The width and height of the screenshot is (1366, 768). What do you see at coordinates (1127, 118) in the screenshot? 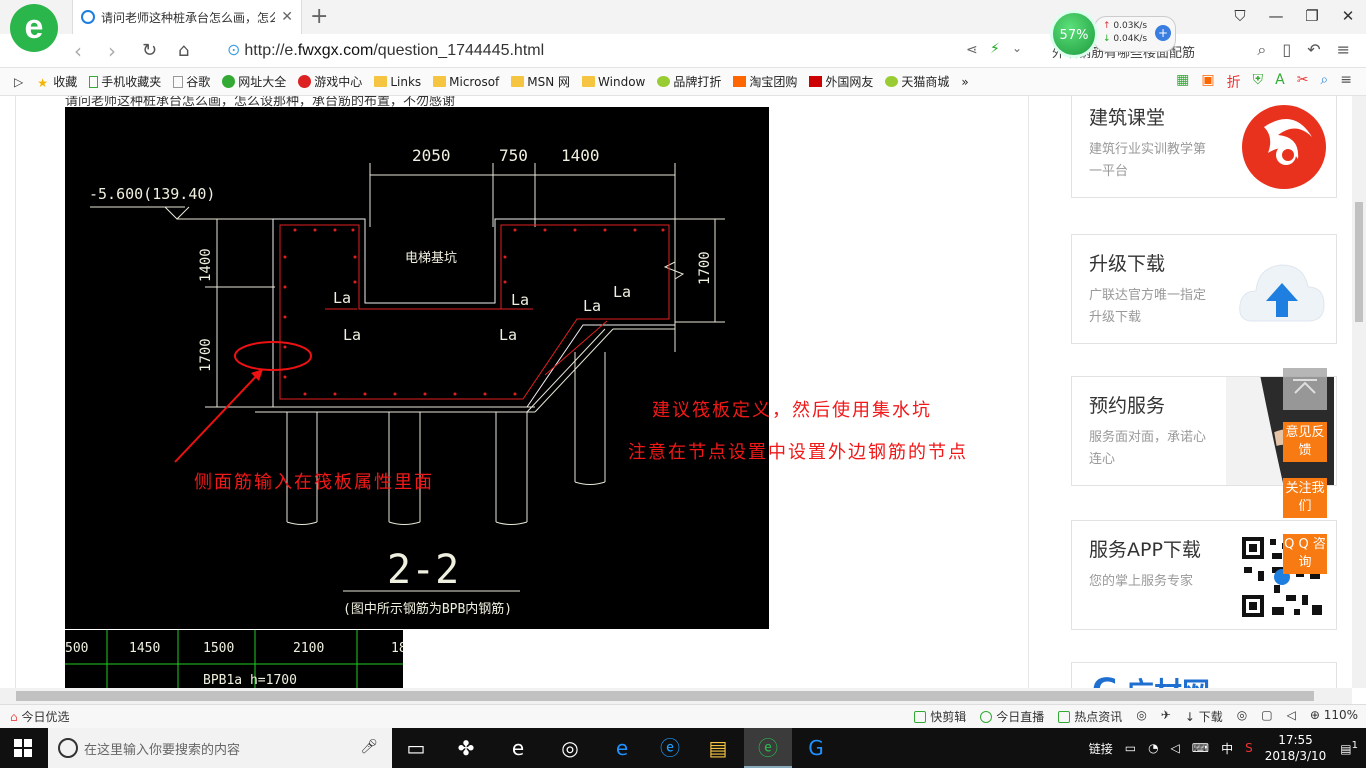
I see `card-title: 建筑课堂` at bounding box center [1127, 118].